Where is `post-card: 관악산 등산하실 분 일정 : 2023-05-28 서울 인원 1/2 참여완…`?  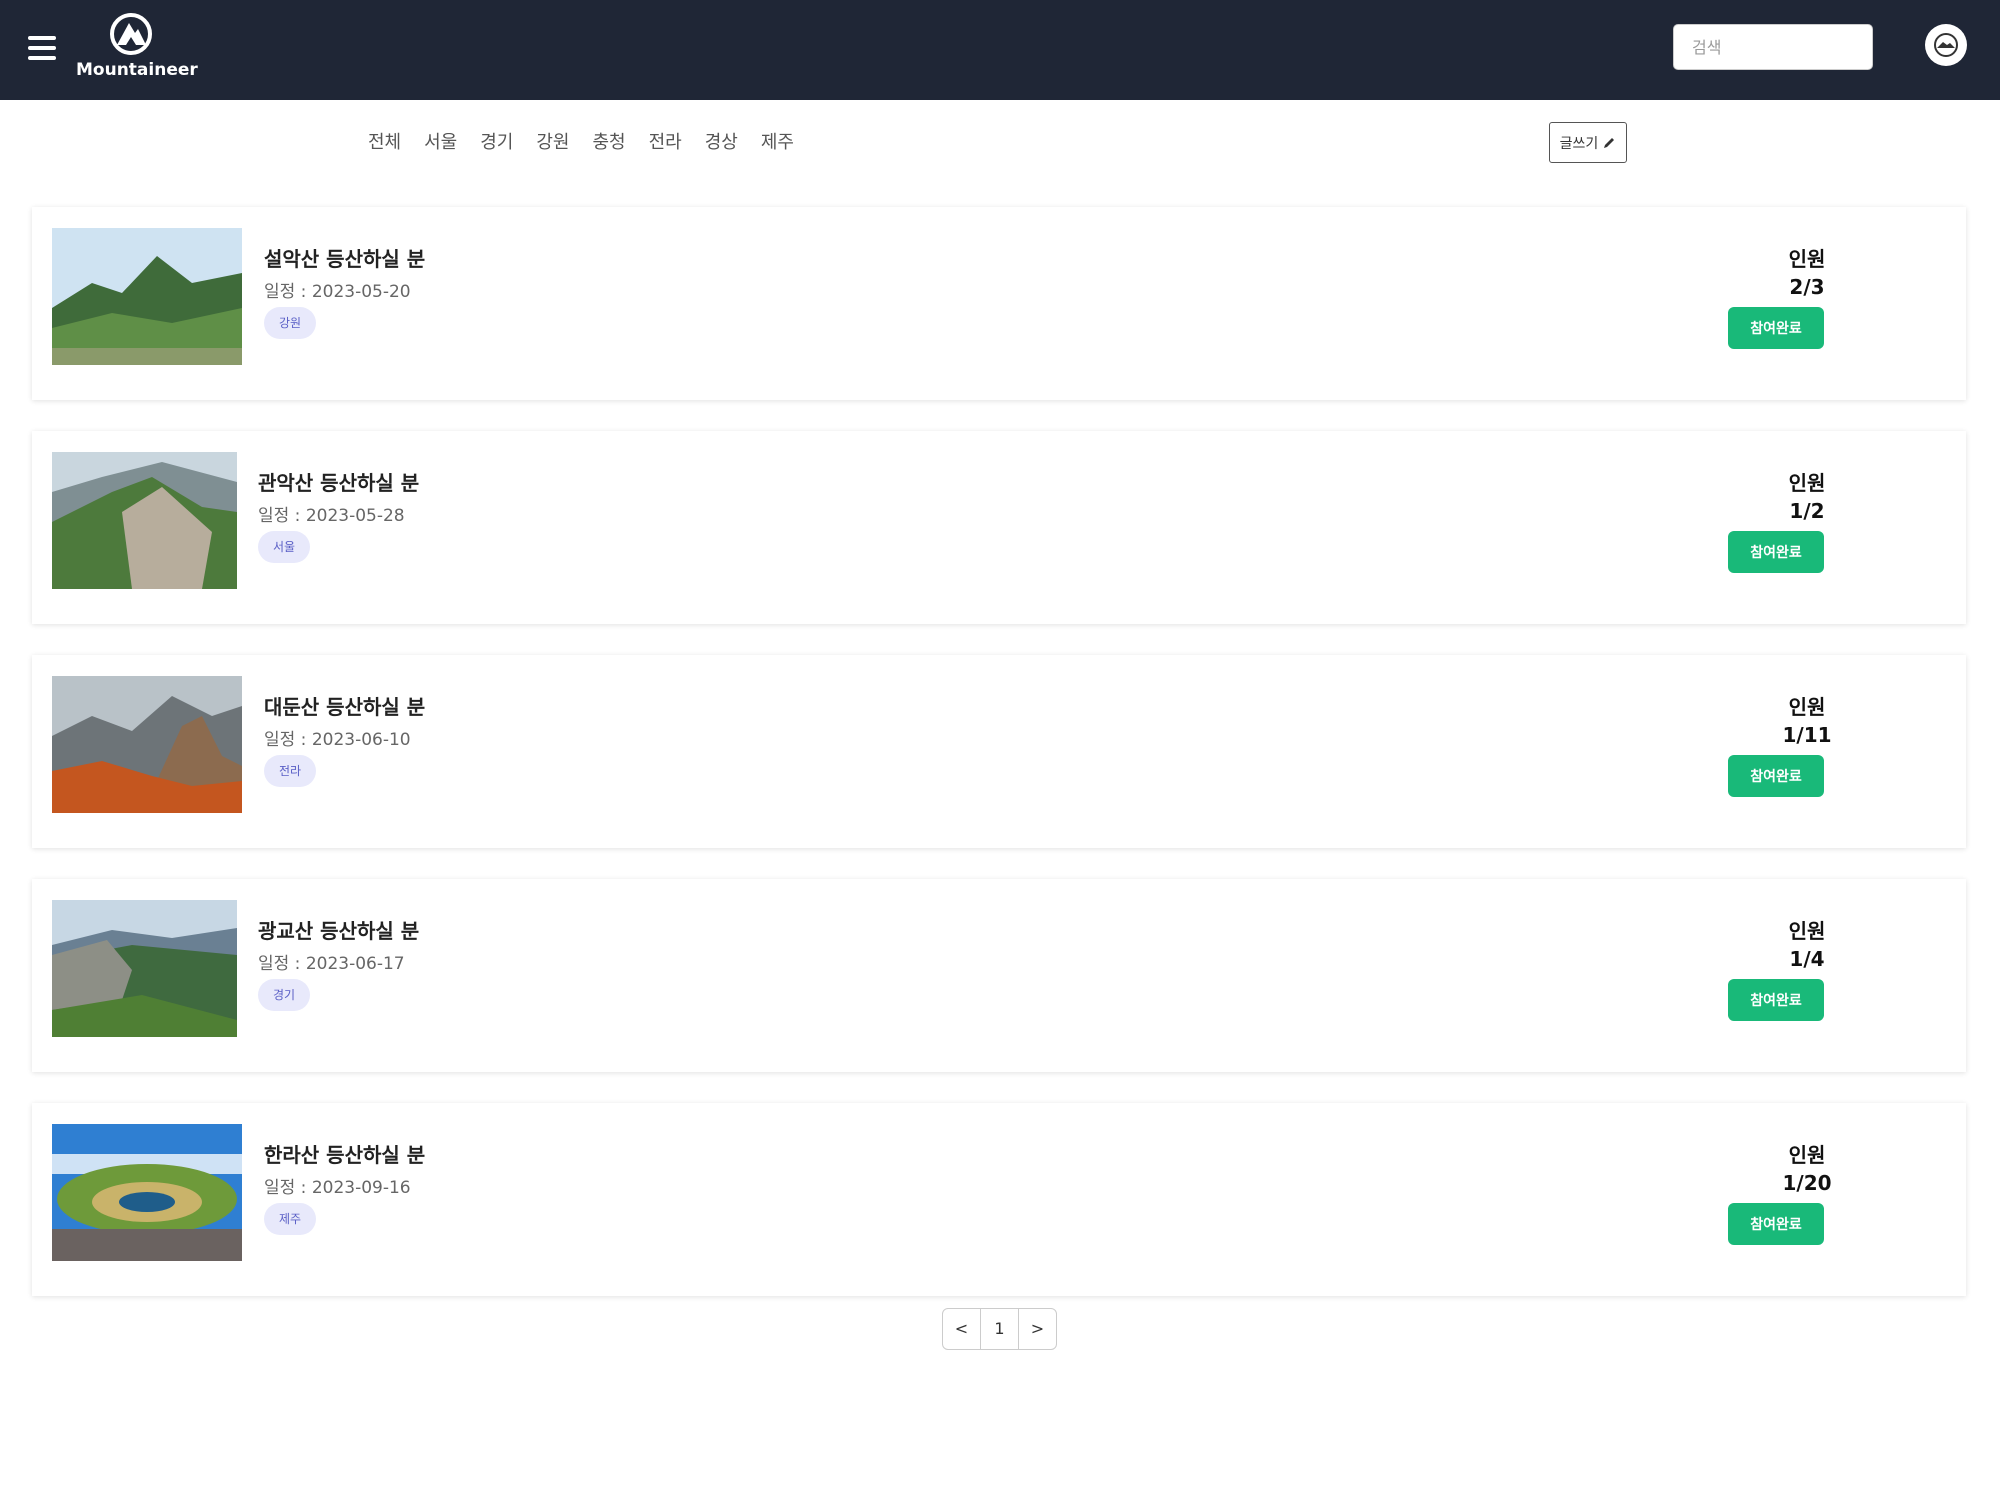
post-card: 관악산 등산하실 분 일정 : 2023-05-28 서울 인원 1/2 참여완… is located at coordinates (999, 527).